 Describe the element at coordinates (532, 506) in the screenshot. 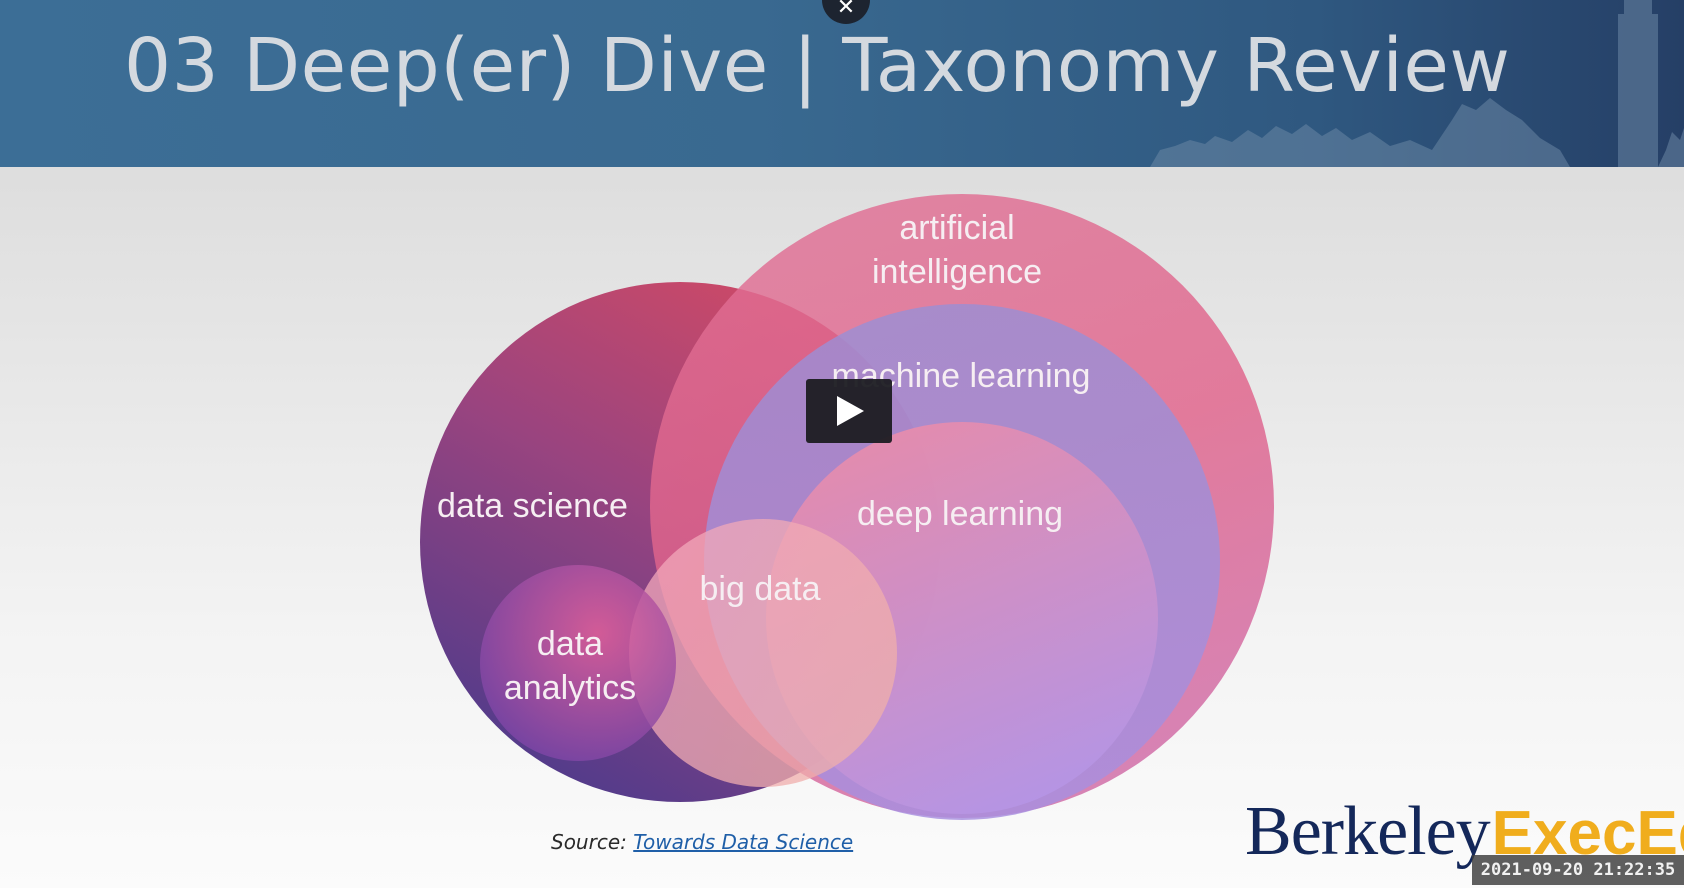

I see `data-science-label: data science` at that location.